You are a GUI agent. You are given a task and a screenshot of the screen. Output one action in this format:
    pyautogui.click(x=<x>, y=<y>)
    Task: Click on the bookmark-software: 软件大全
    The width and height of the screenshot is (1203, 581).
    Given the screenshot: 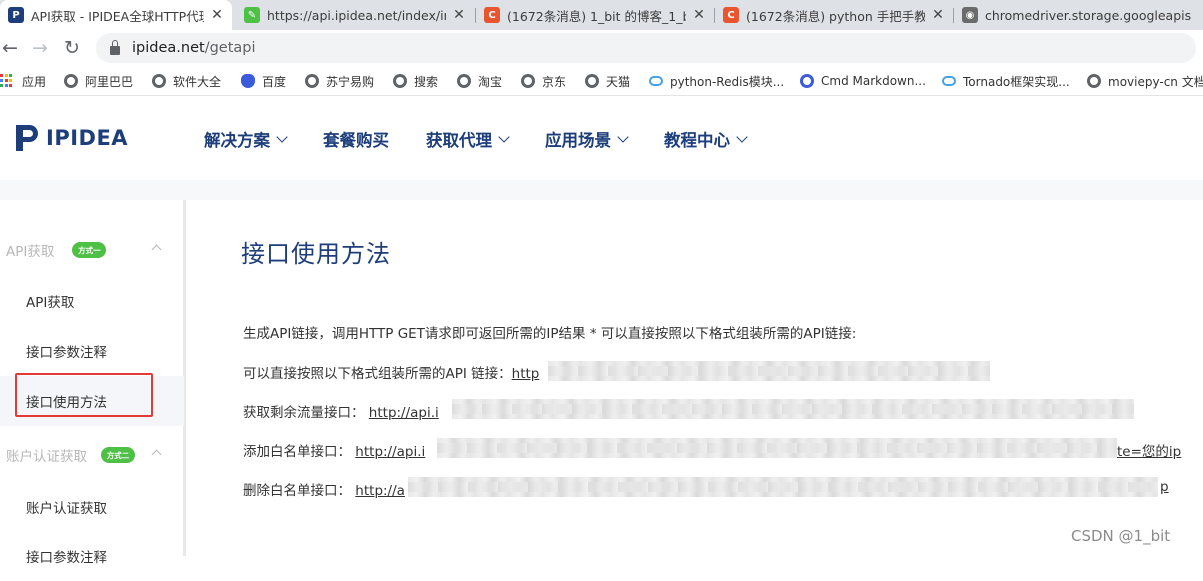 What is the action you would take?
    pyautogui.click(x=186, y=81)
    